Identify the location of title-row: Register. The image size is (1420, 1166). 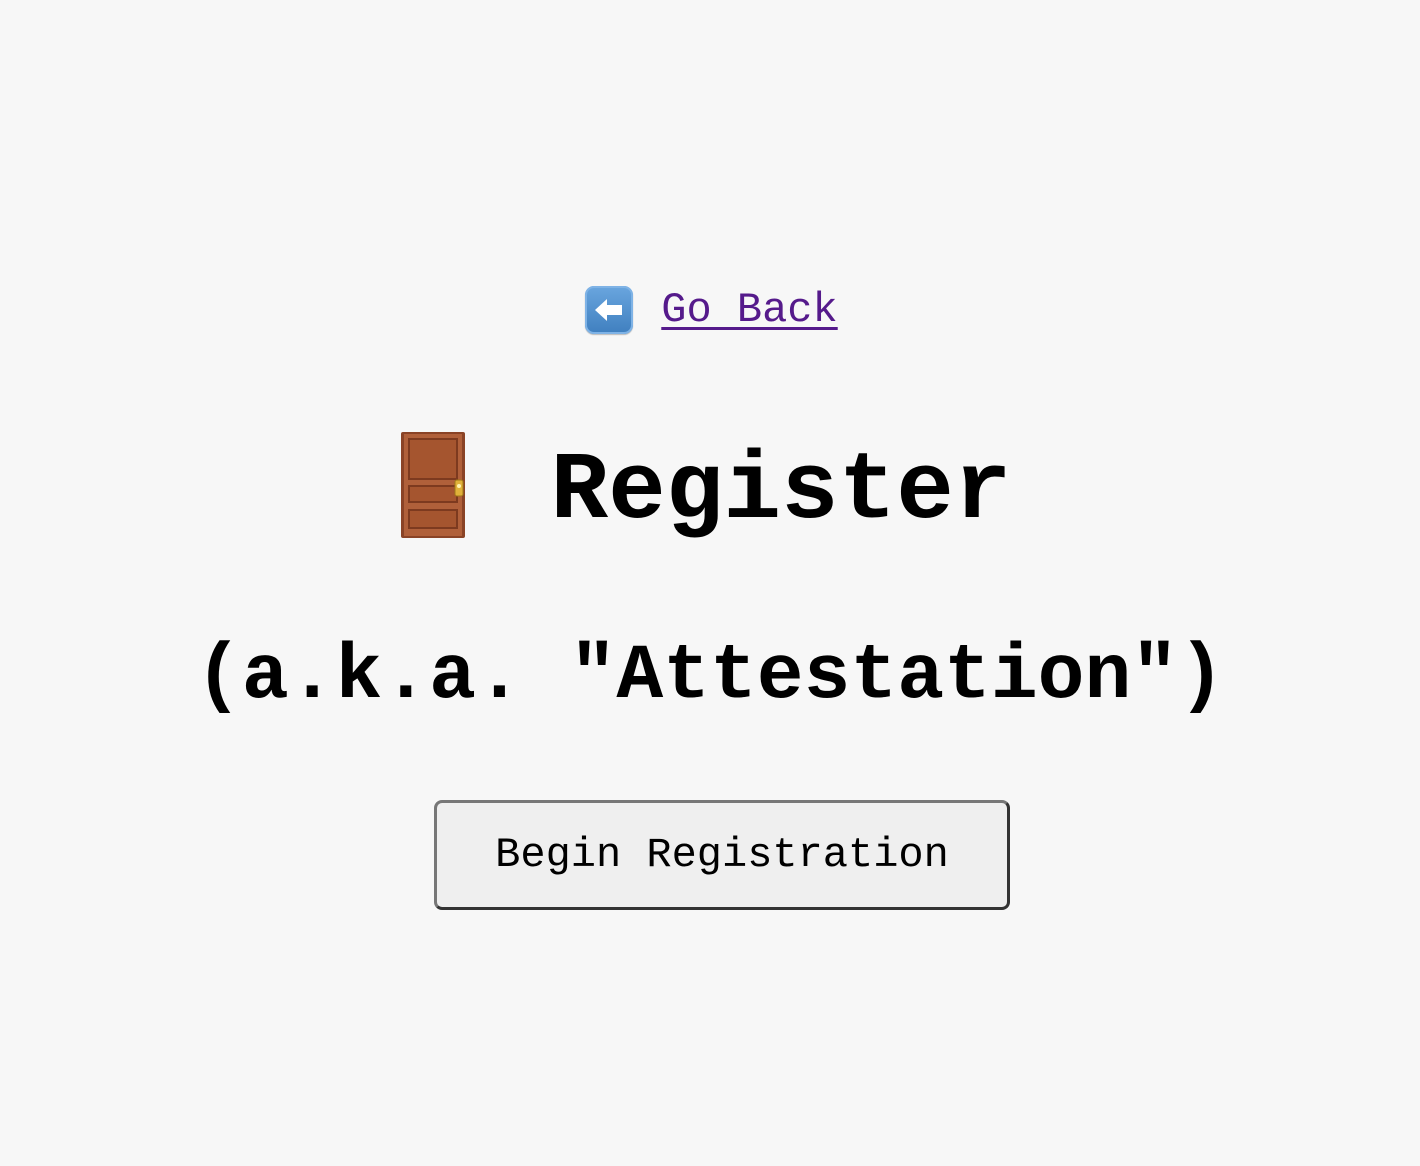
(710, 485).